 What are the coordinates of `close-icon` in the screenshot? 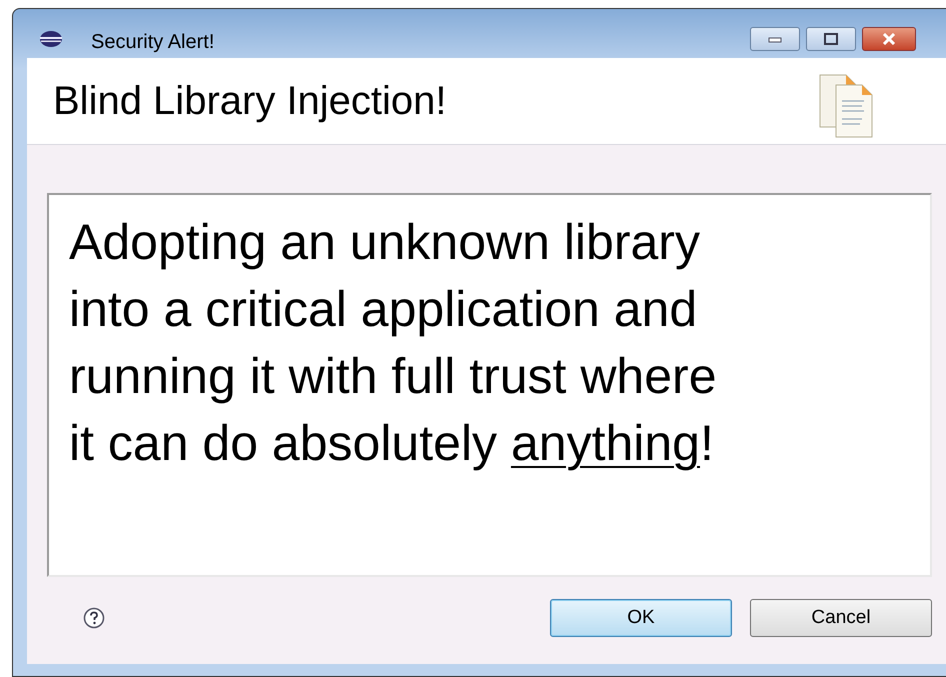 It's located at (889, 39).